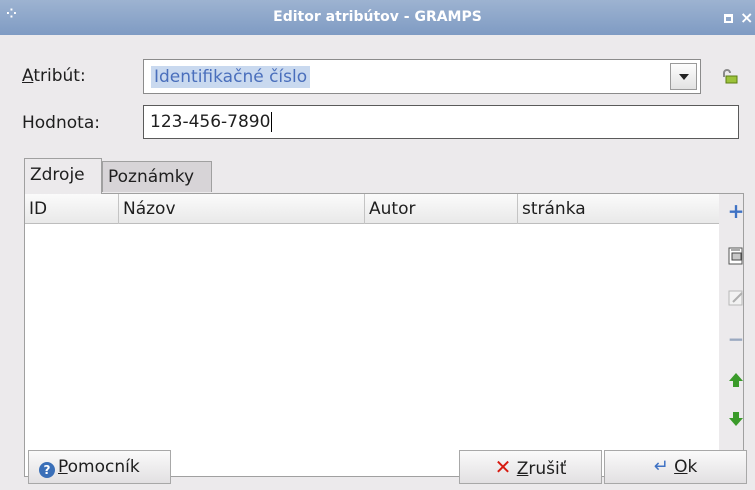  I want to click on close-icon: ×, so click(746, 17).